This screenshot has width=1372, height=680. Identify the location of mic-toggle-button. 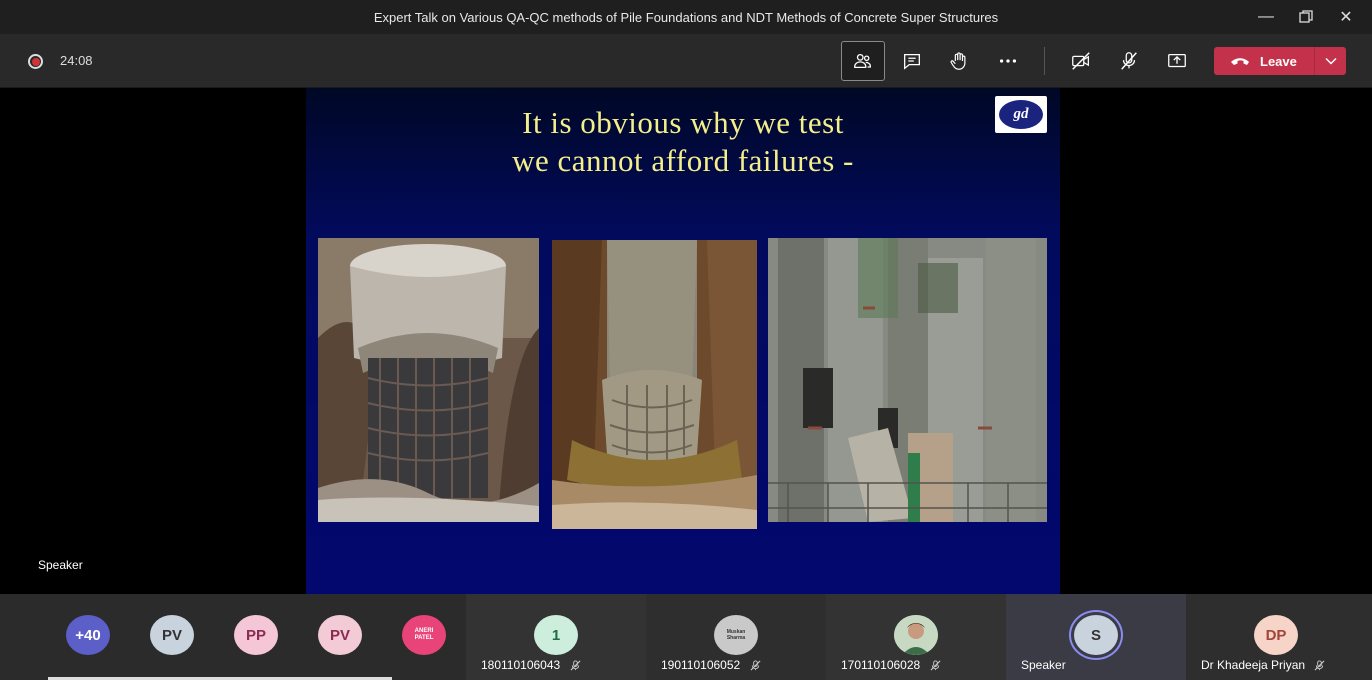
(1129, 61).